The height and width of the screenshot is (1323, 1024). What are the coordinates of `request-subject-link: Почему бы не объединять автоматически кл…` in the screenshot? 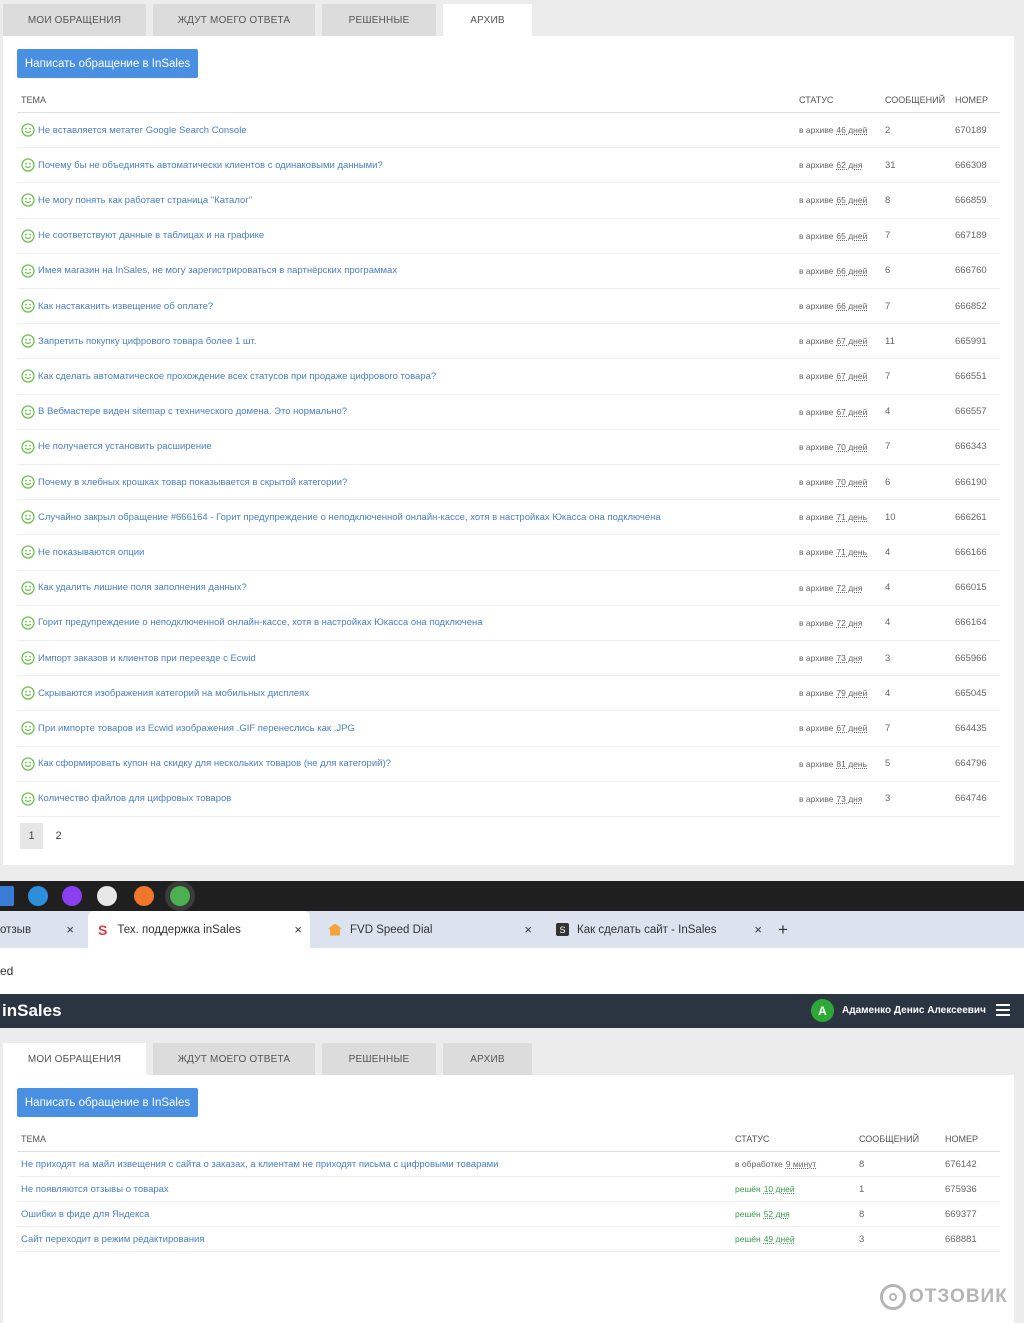 It's located at (210, 165).